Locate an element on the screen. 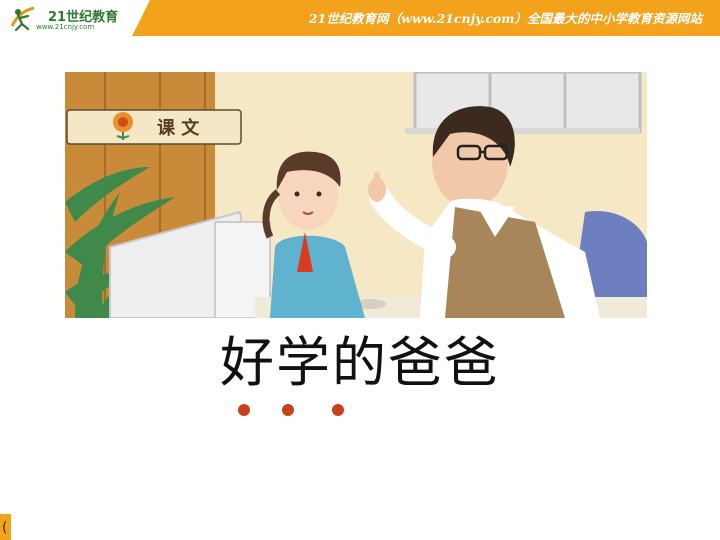 This screenshot has width=720, height=540. lesson-badge is located at coordinates (154, 127).